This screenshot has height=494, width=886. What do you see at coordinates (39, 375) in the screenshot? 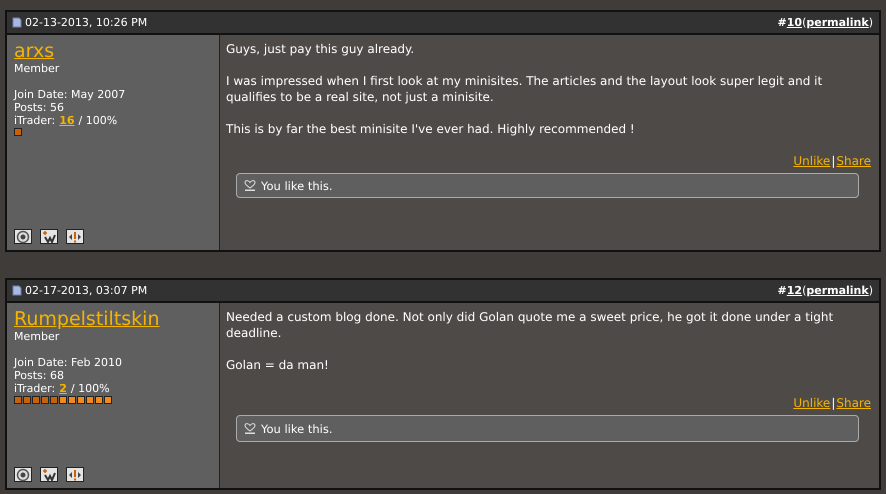
I see `post-count: Posts: 68` at bounding box center [39, 375].